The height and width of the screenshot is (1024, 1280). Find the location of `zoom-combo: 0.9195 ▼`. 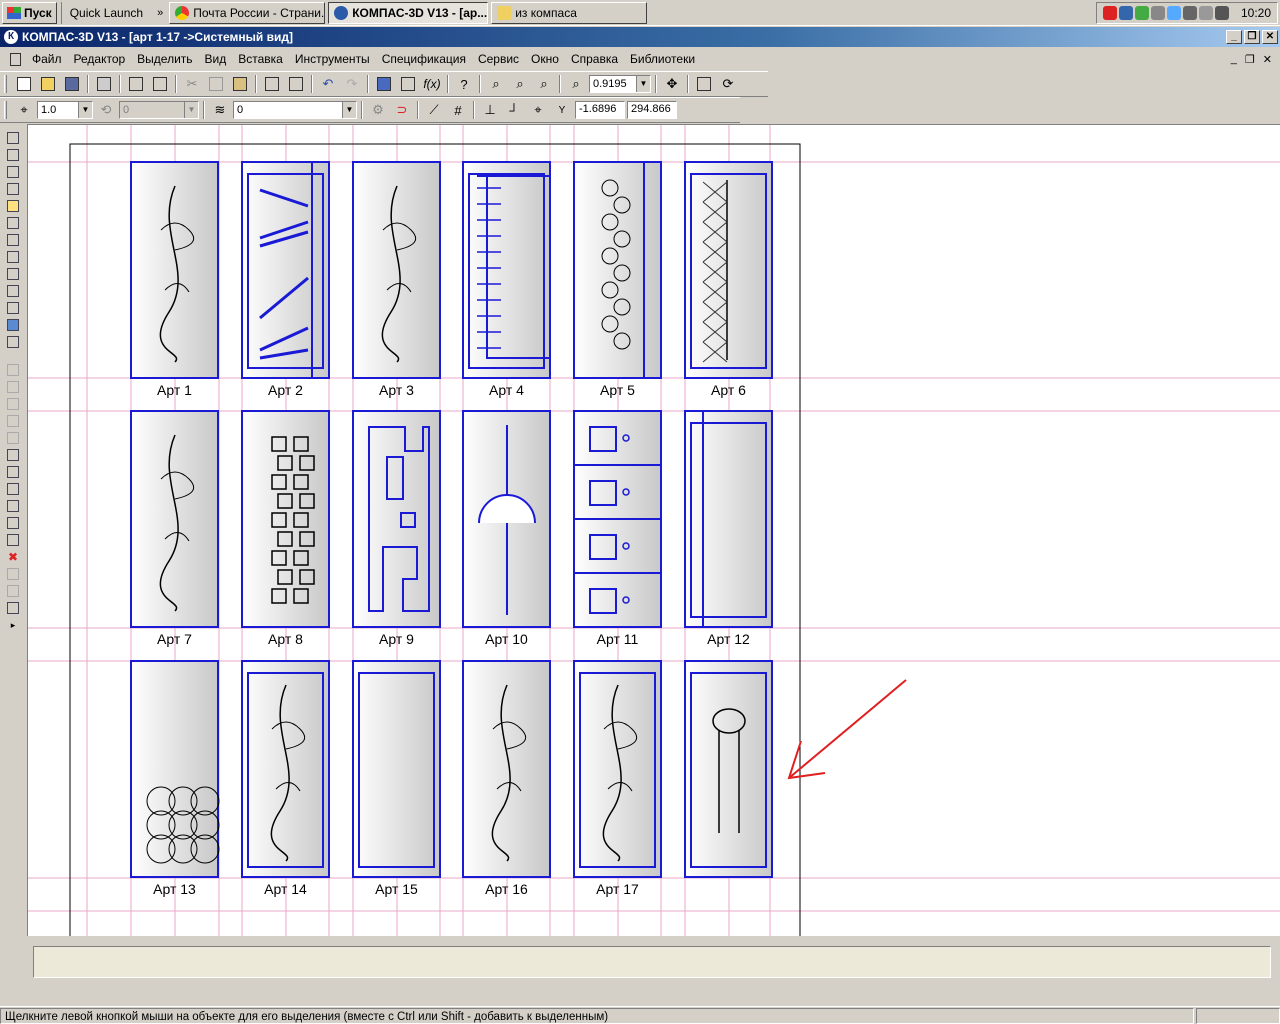

zoom-combo: 0.9195 ▼ is located at coordinates (620, 84).